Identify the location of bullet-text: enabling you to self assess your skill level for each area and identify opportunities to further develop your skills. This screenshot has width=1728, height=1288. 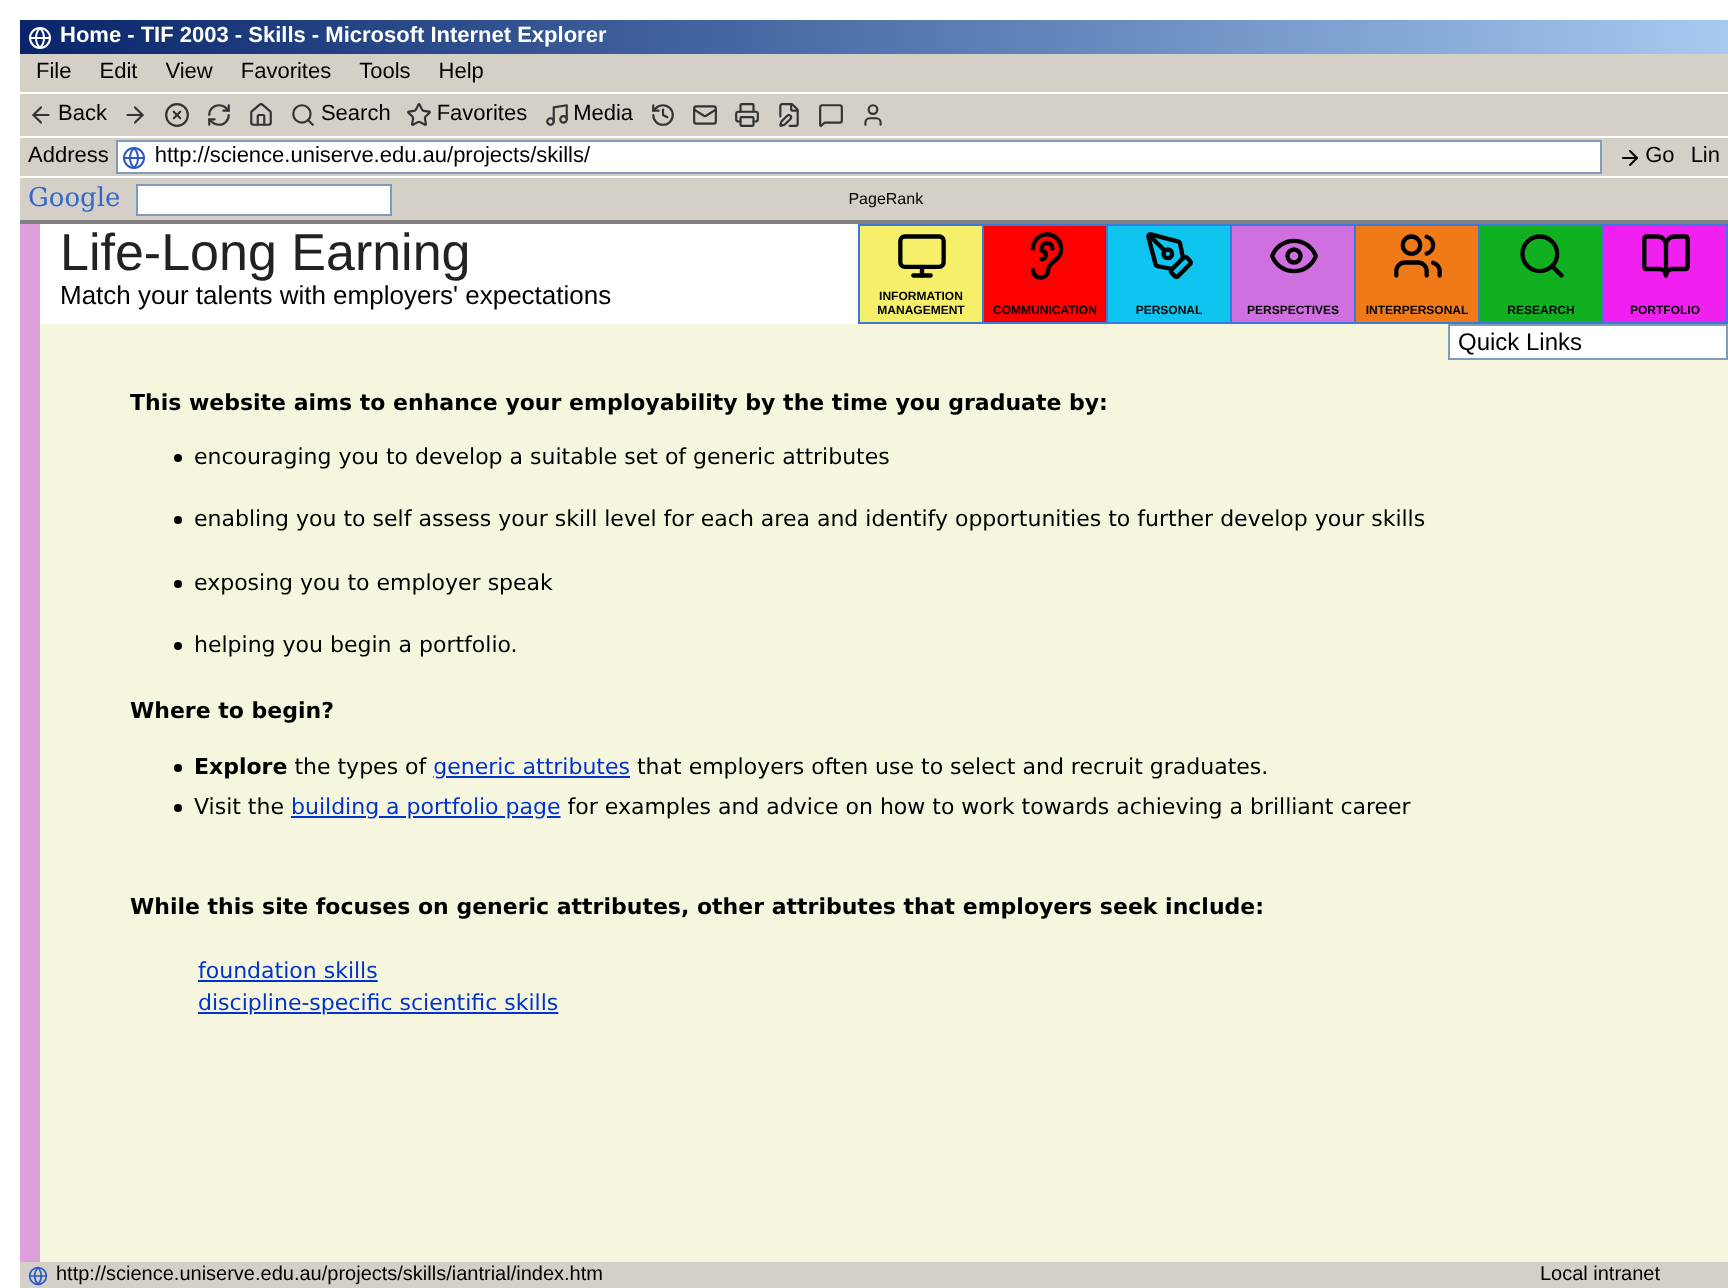
(810, 520).